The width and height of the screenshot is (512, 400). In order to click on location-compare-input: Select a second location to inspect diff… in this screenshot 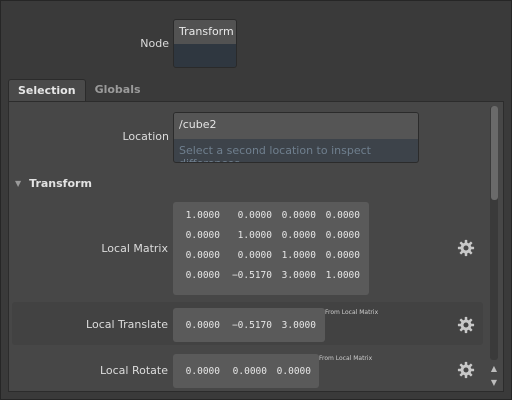, I will do `click(296, 150)`.